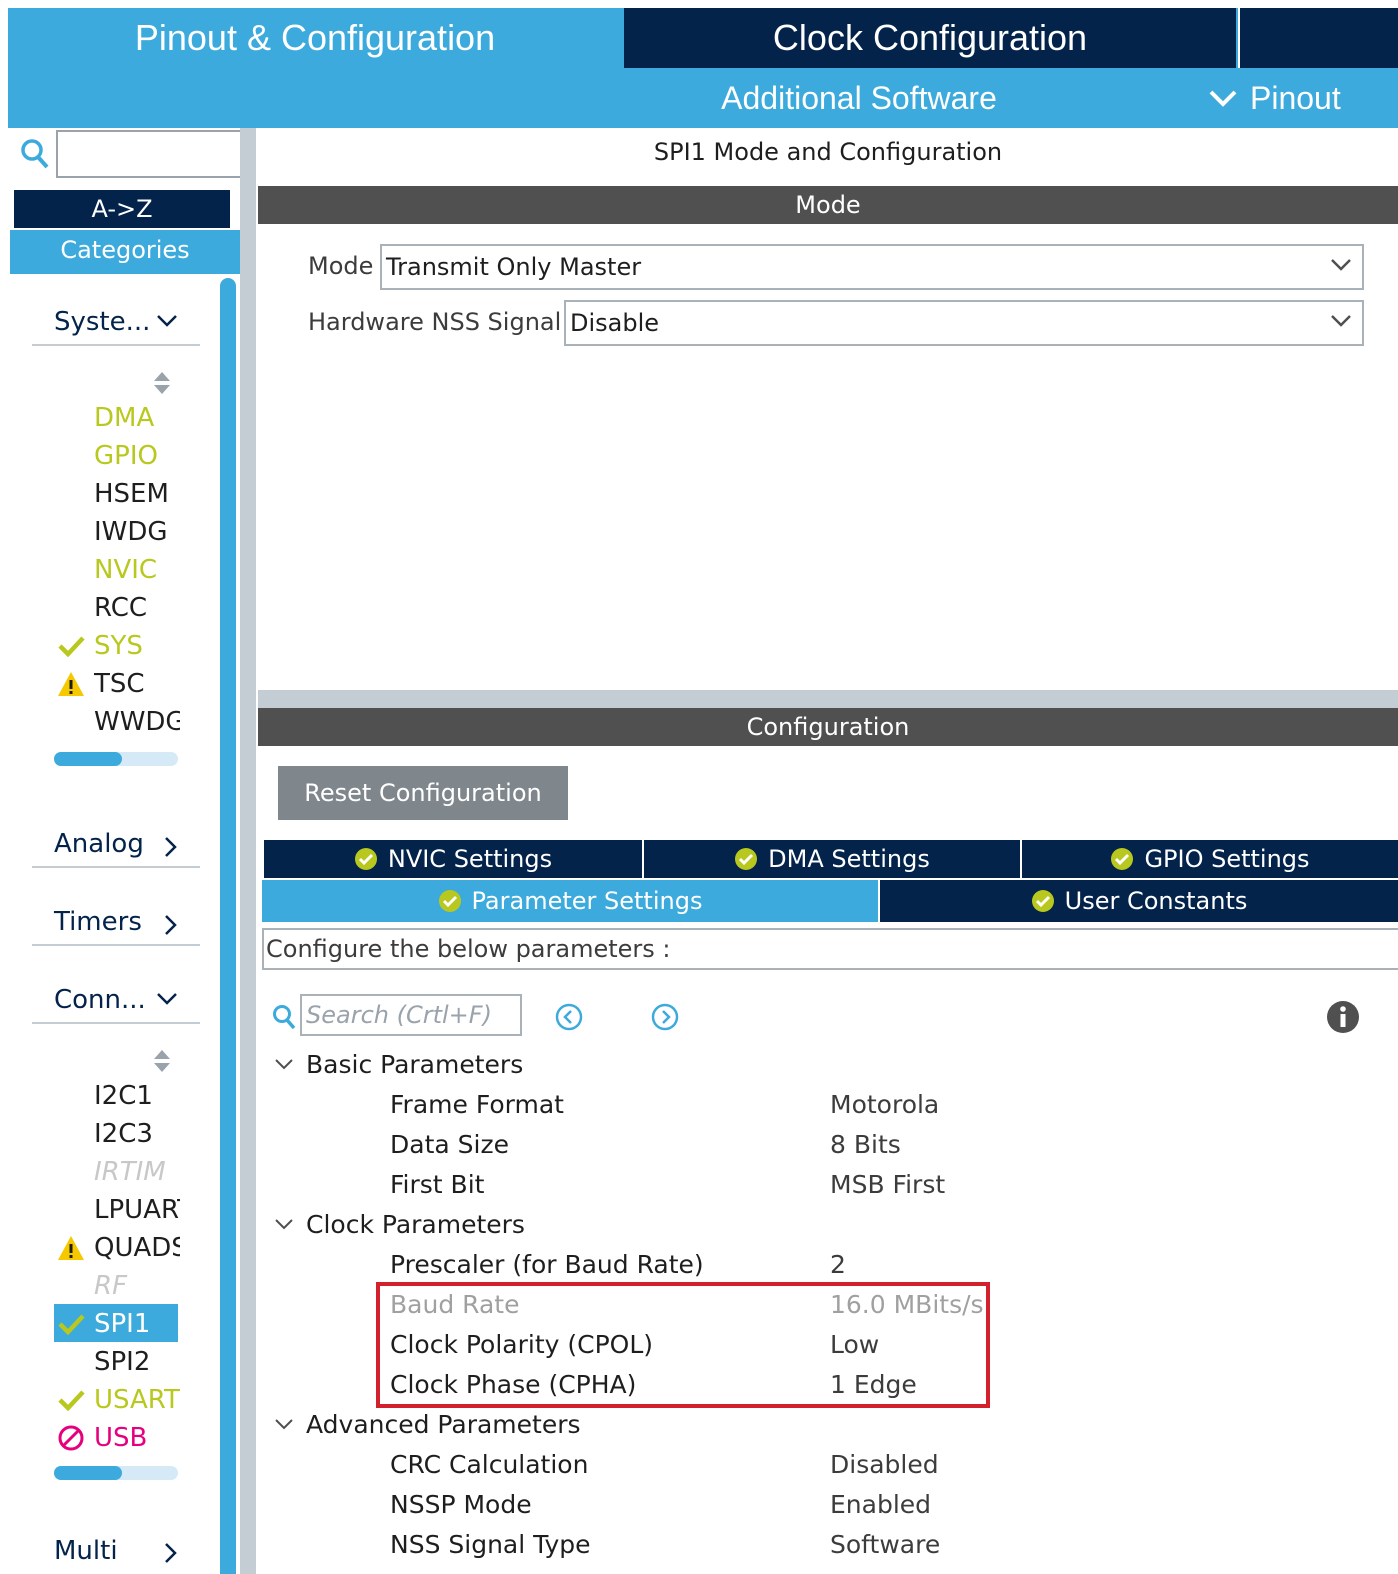 This screenshot has height=1574, width=1398. Describe the element at coordinates (490, 1544) in the screenshot. I see `parameter-name: NSS Signal Type` at that location.